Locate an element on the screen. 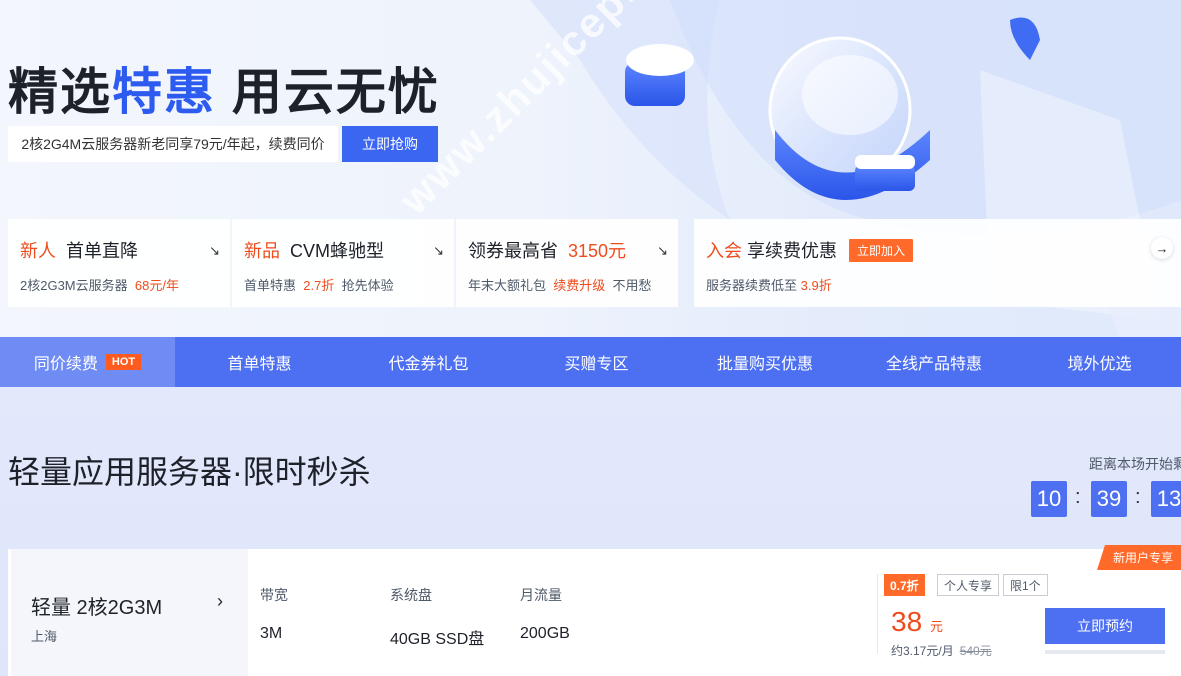  card-desc-highlight: 2.7折 is located at coordinates (319, 285).